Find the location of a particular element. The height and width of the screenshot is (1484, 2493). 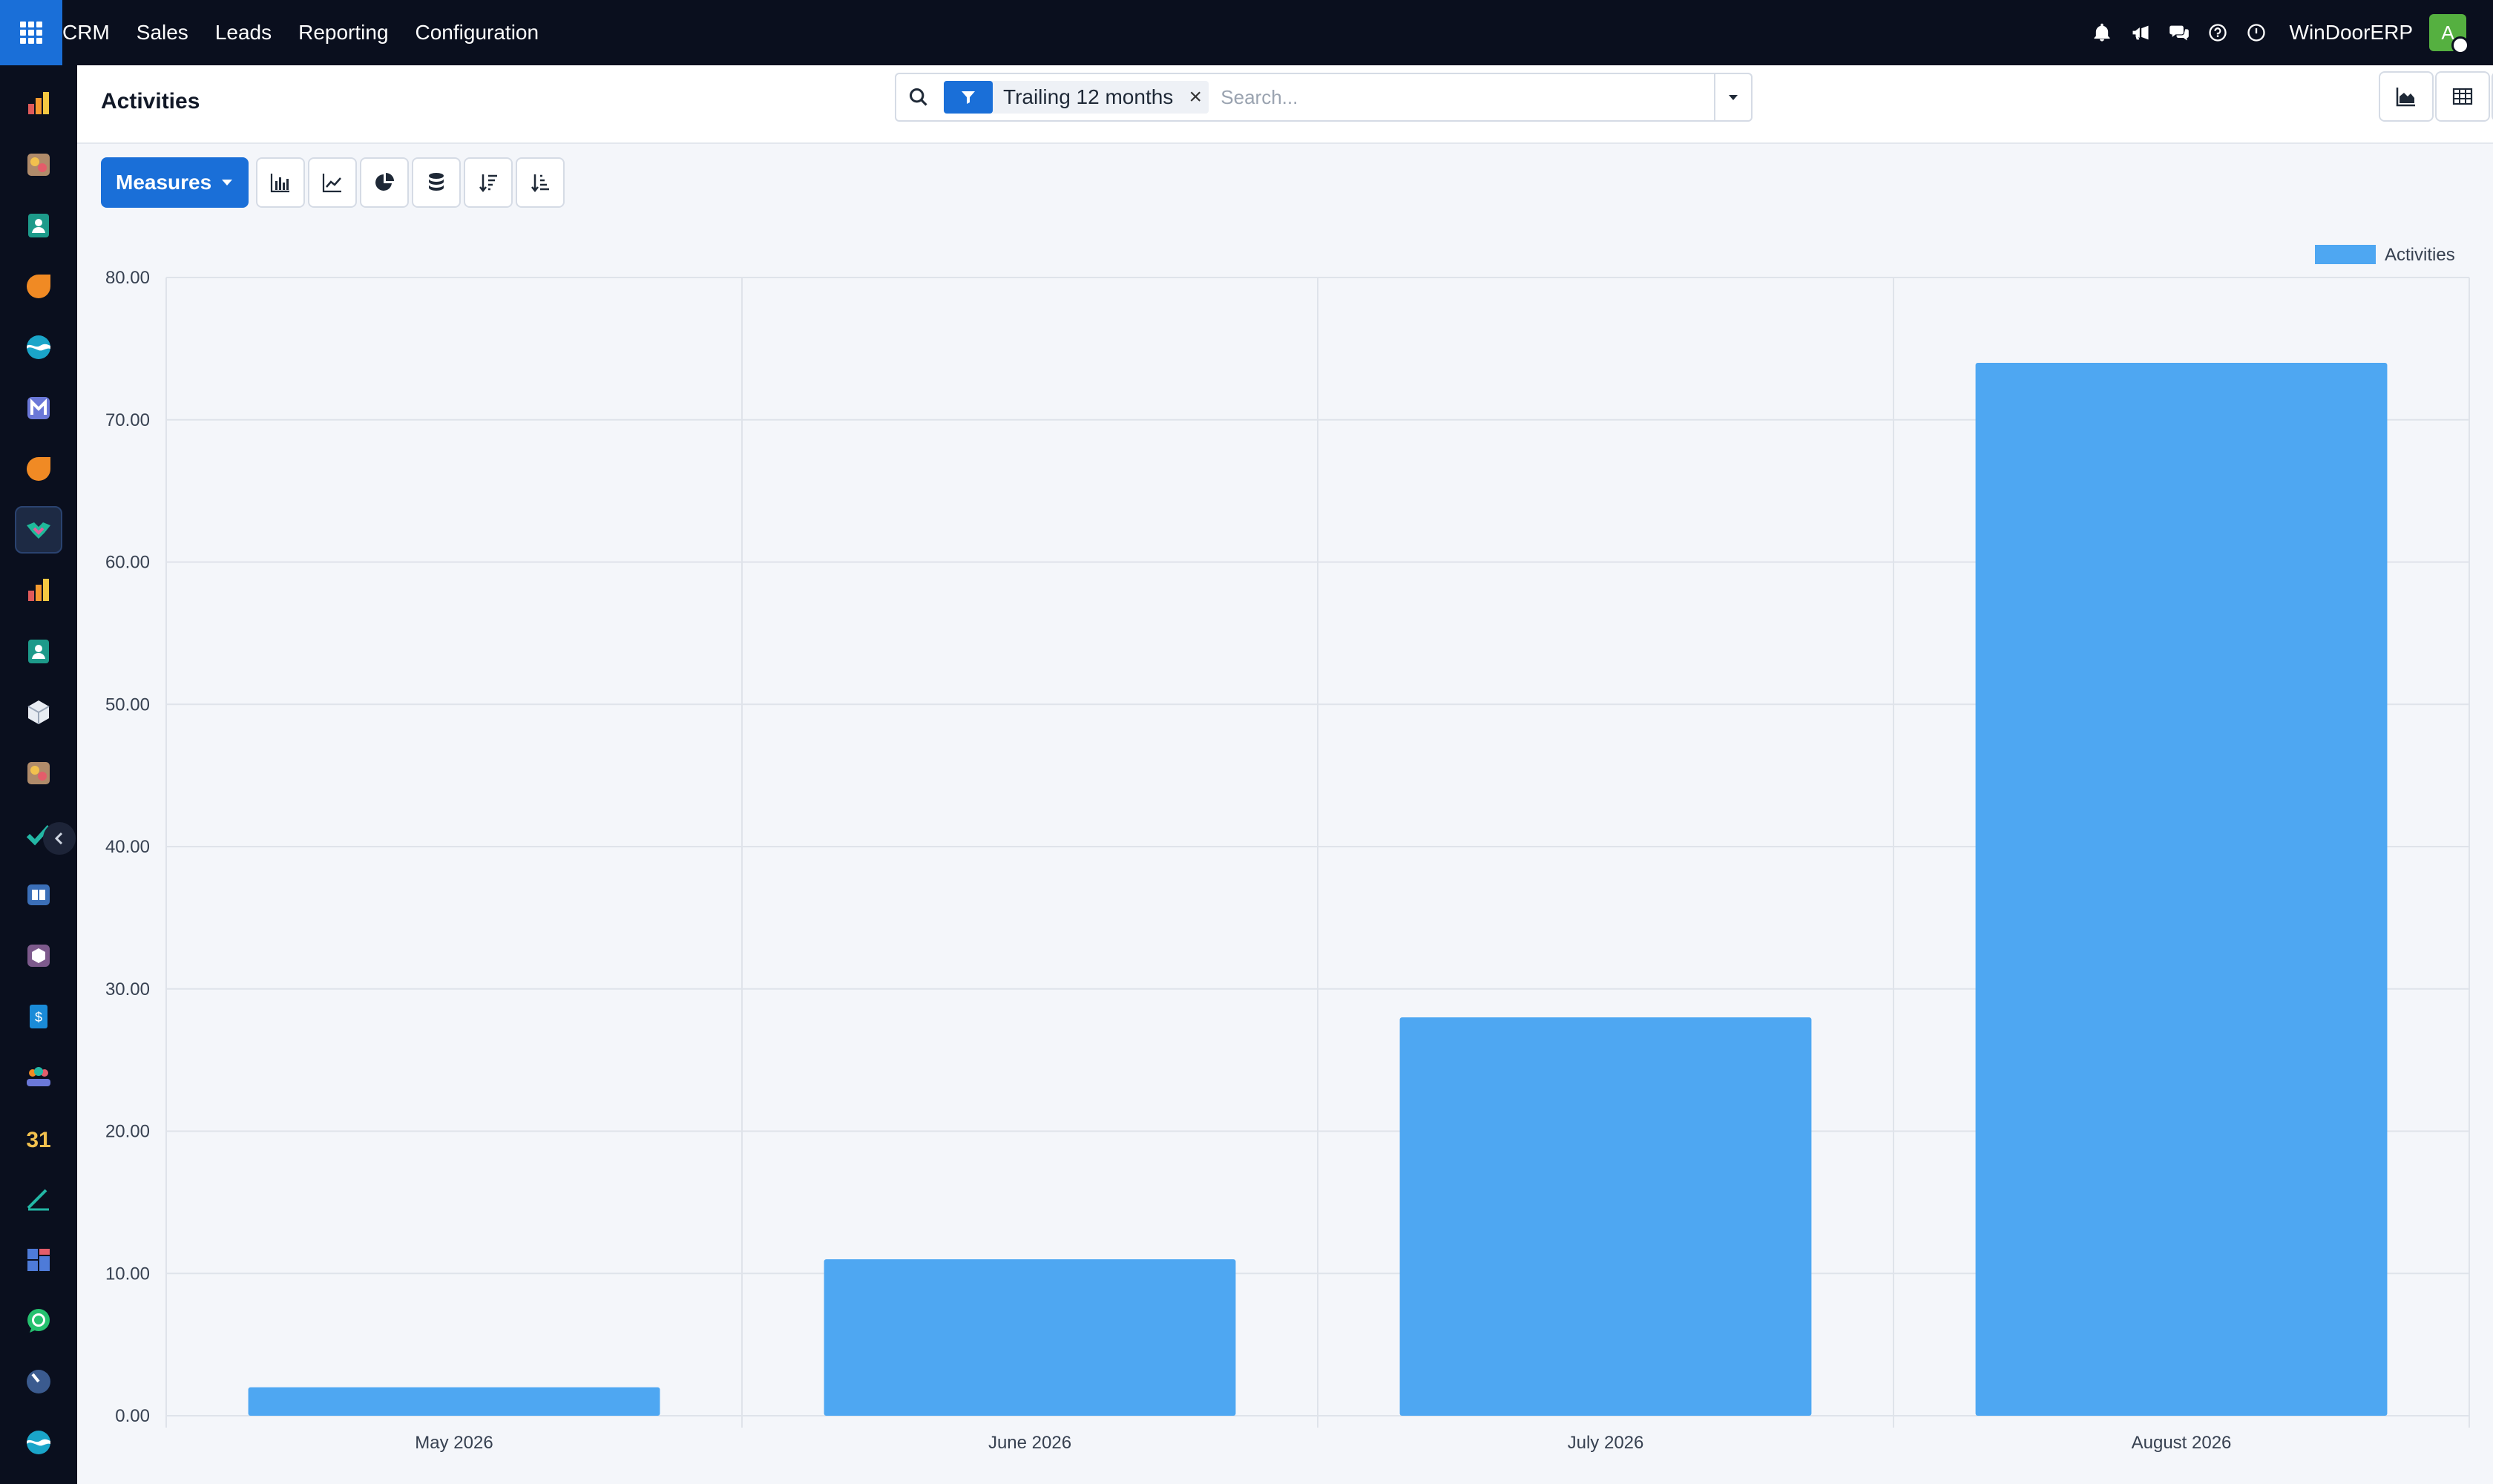

chat-icon is located at coordinates (2179, 33).